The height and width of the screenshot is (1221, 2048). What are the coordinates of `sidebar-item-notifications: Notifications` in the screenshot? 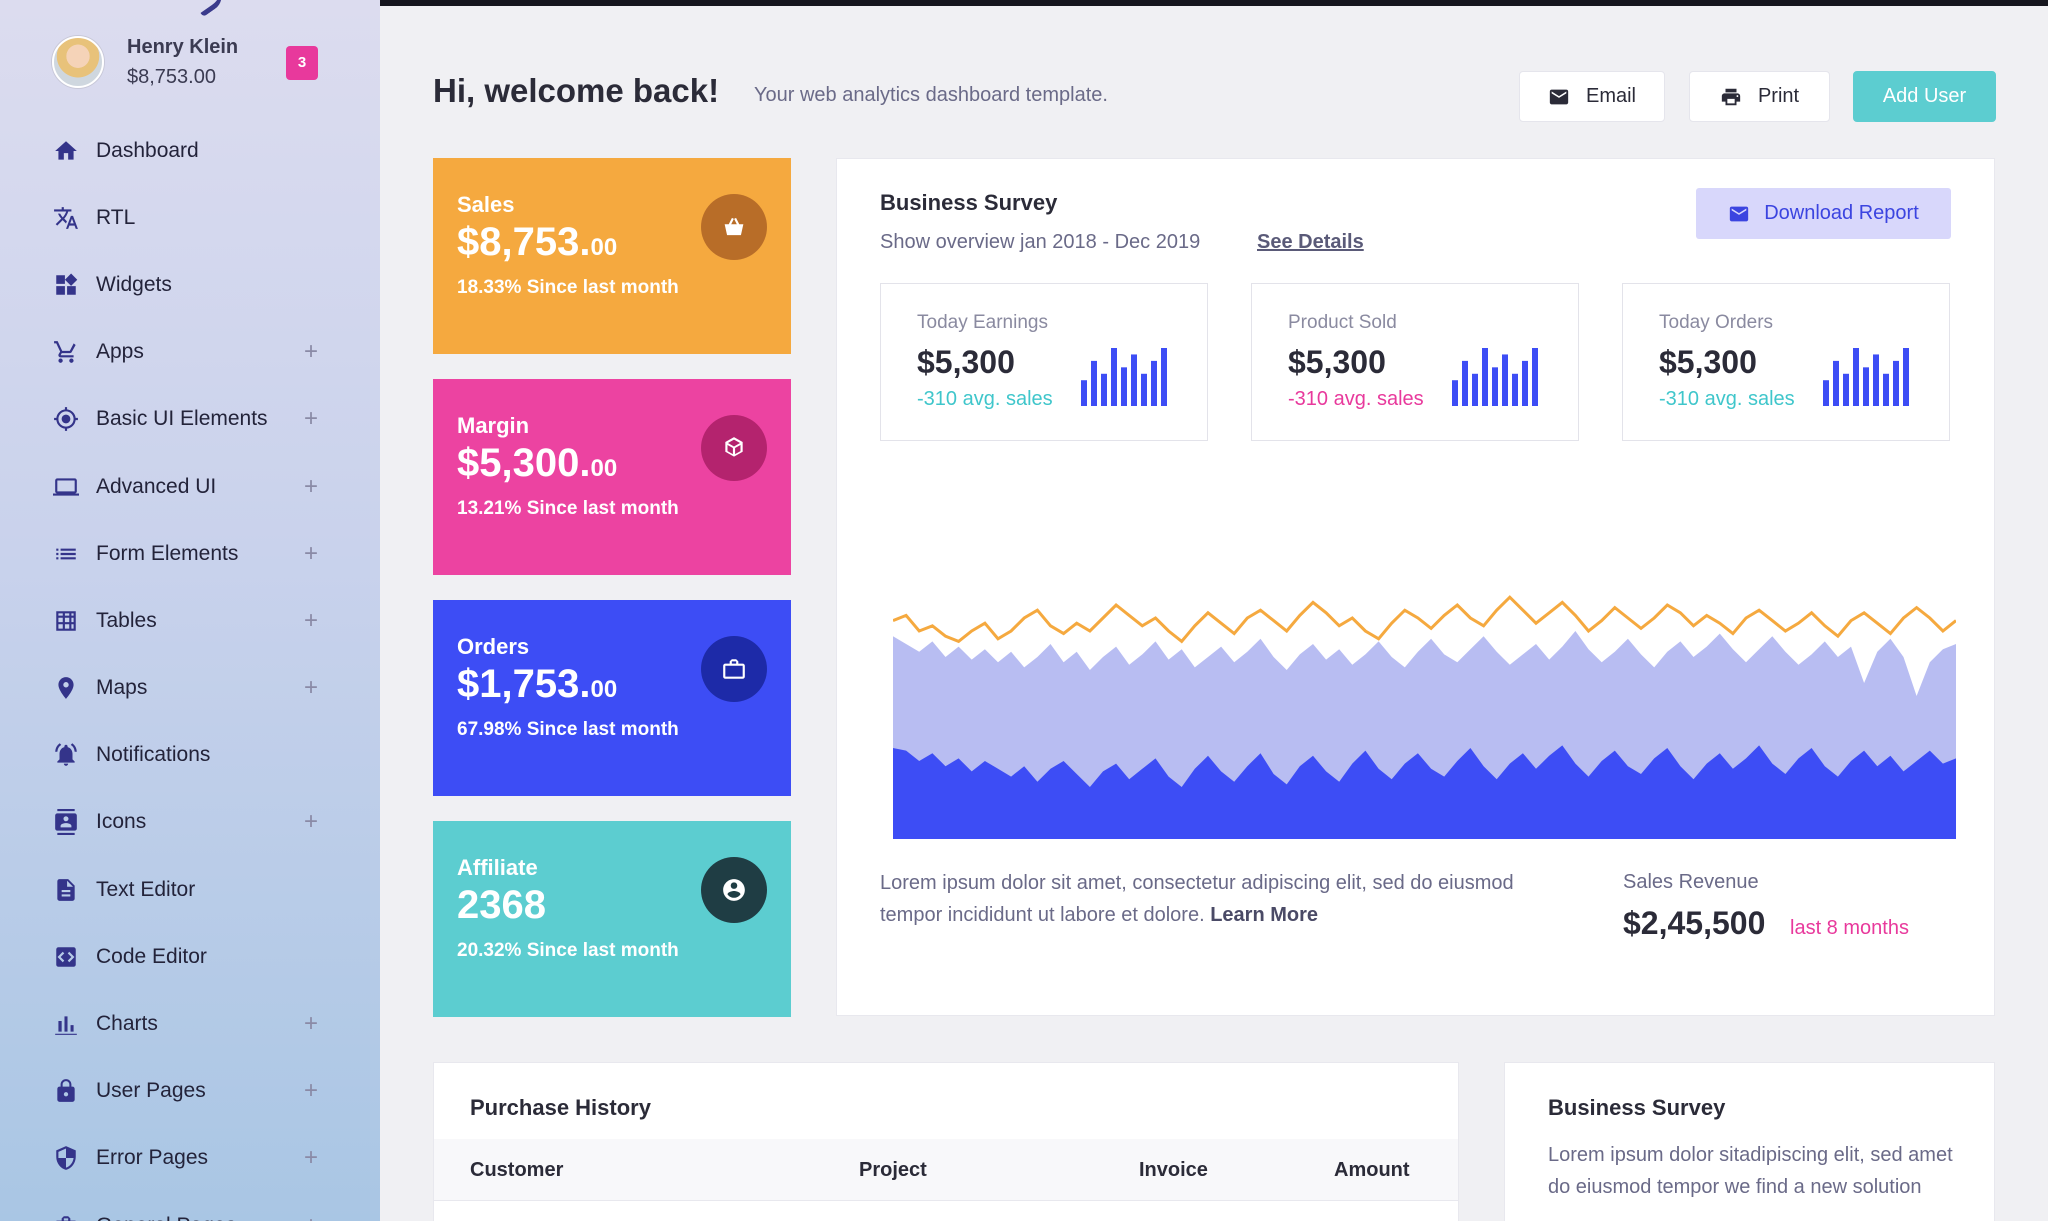 It's located at (190, 755).